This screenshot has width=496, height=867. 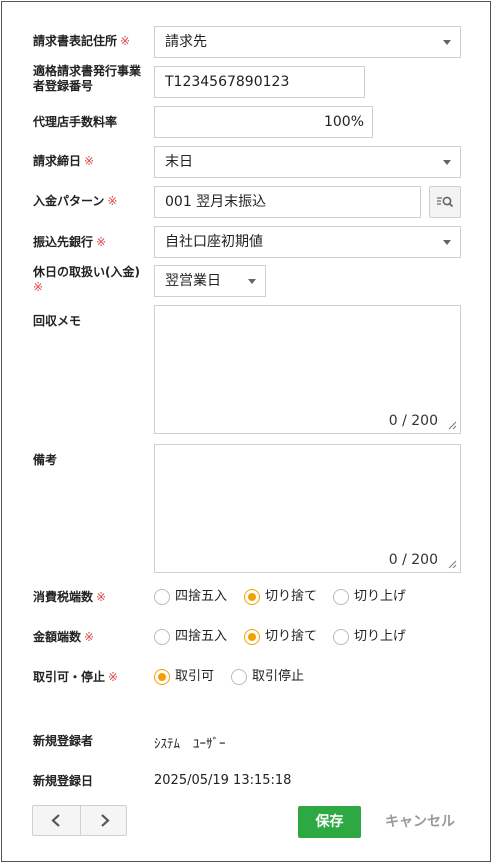 I want to click on collection-memo-textarea: 0 / 200, so click(x=307, y=369).